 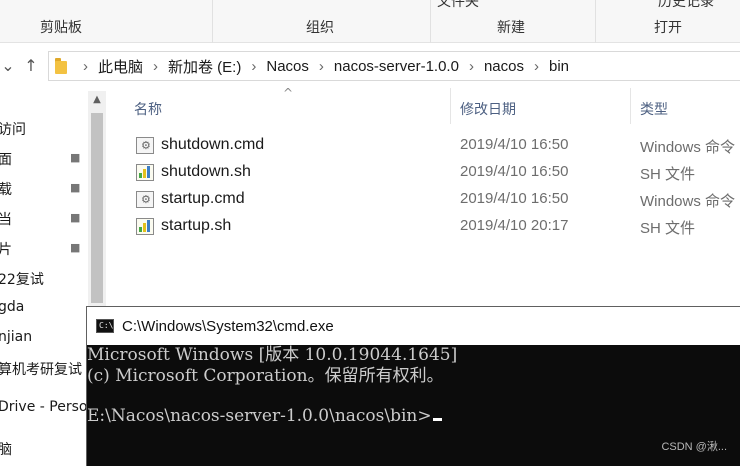 What do you see at coordinates (288, 93) in the screenshot?
I see `sort-ascending-icon: ^` at bounding box center [288, 93].